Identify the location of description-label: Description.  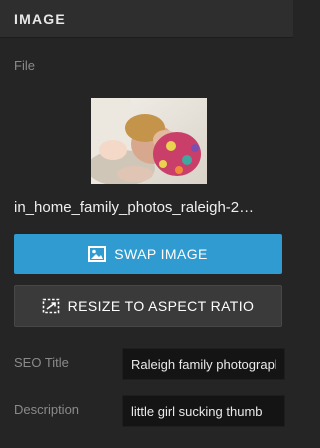
(47, 409).